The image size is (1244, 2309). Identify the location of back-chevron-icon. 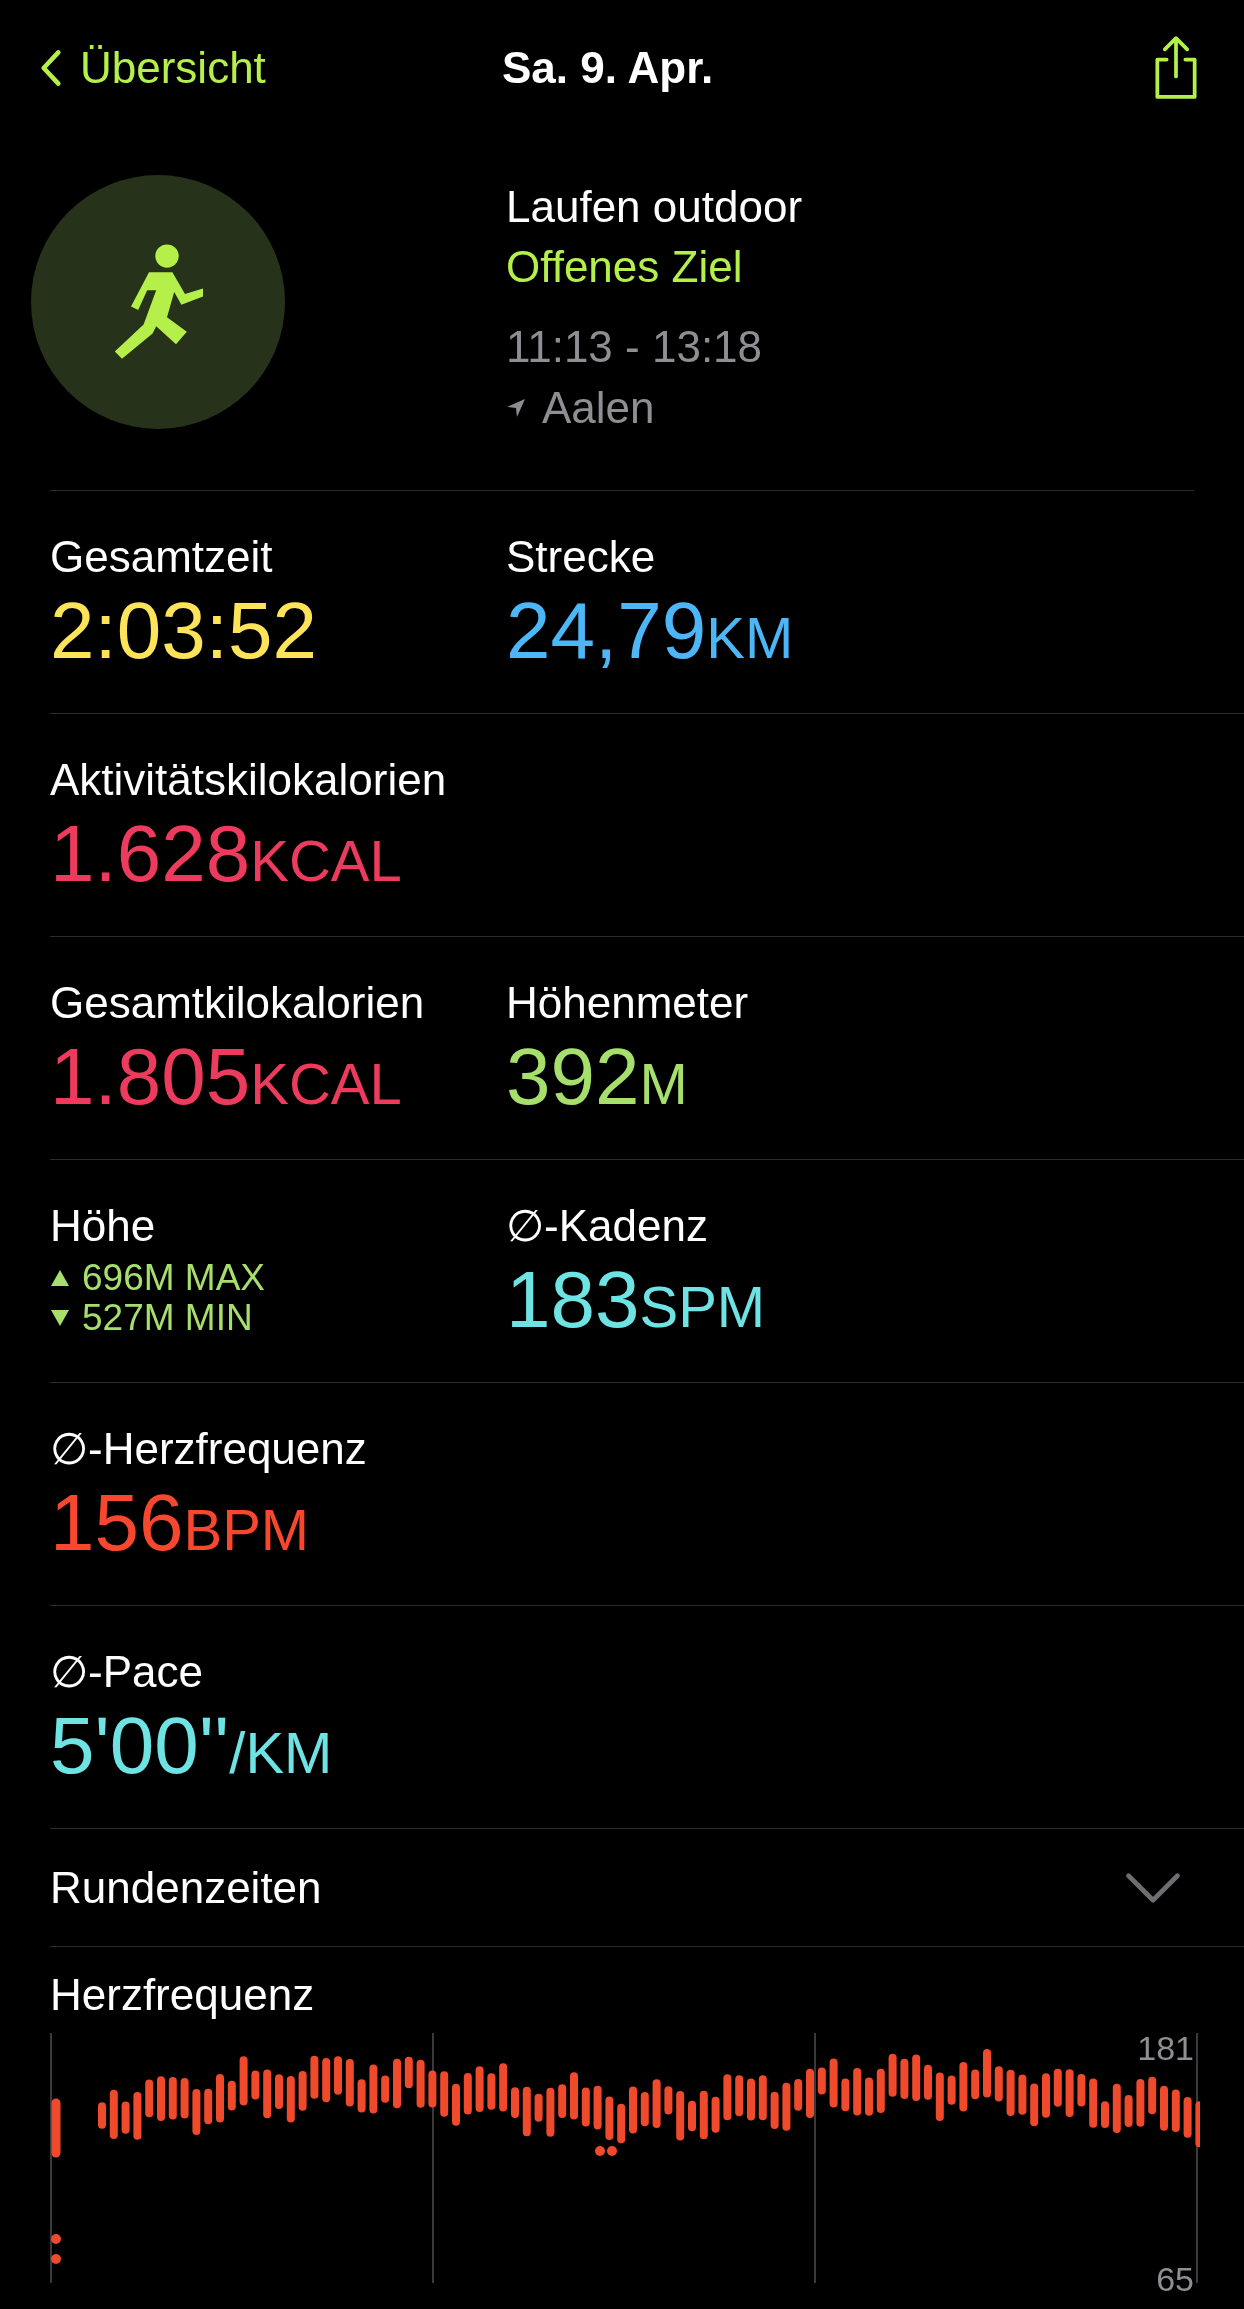
(51, 67).